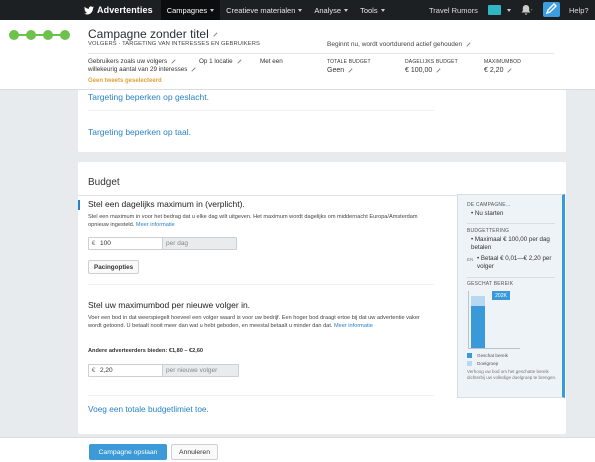  I want to click on daily-budget-field: € 100 per dag, so click(162, 243).